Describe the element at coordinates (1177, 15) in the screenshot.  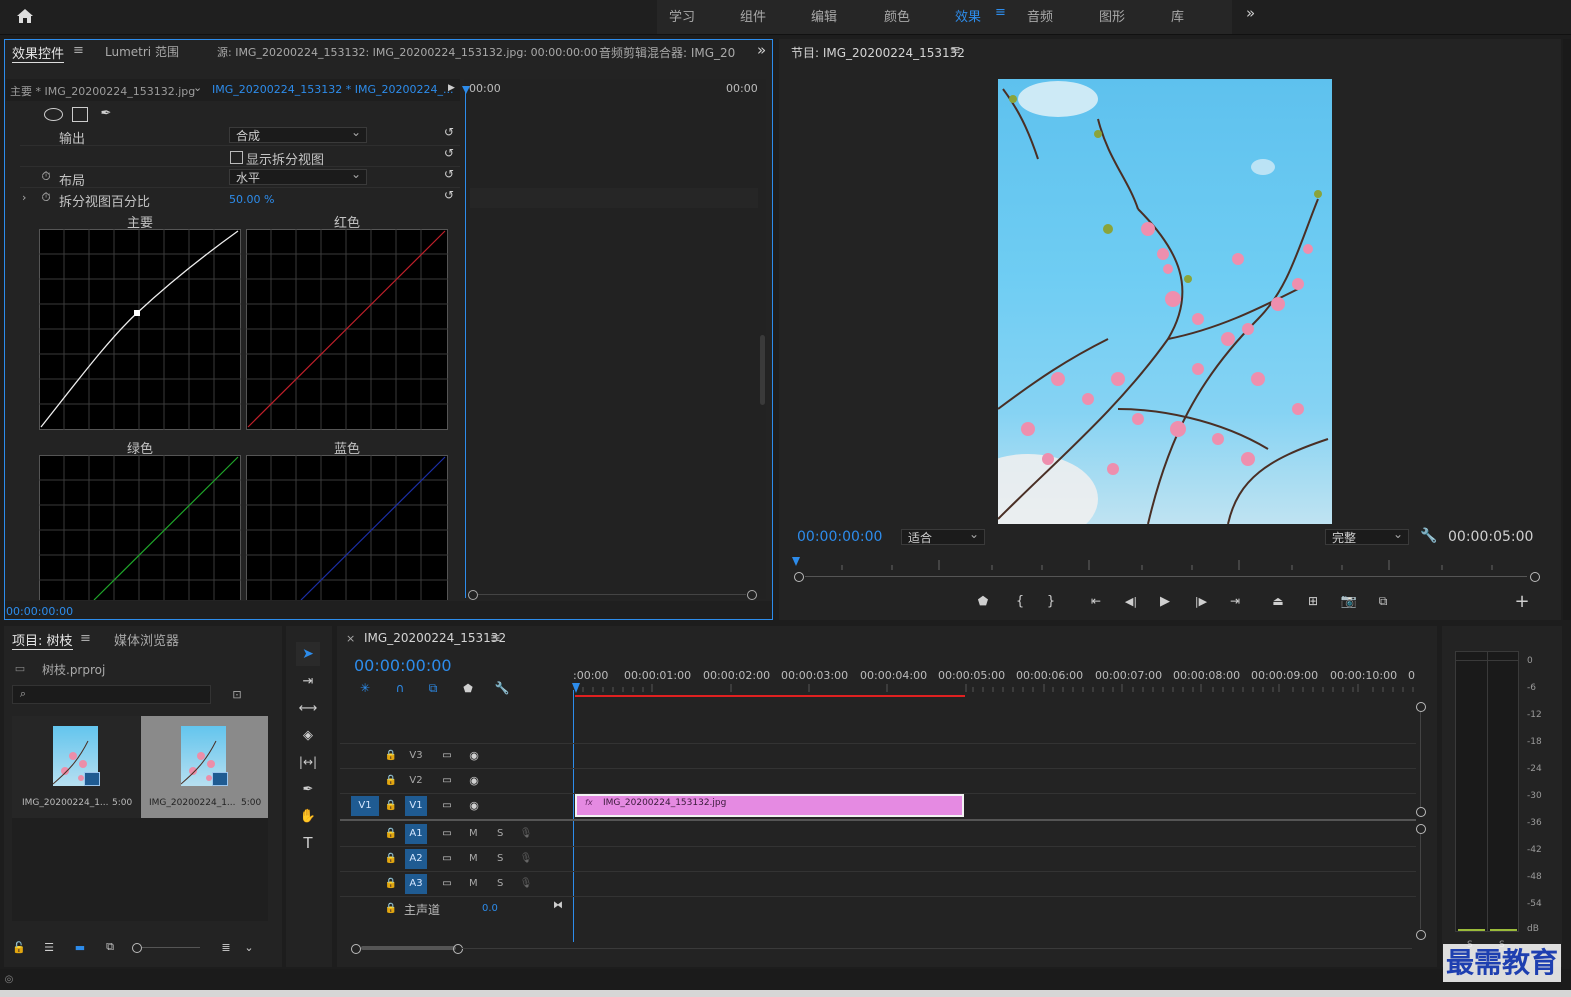
I see `tab-libraries: 库` at that location.